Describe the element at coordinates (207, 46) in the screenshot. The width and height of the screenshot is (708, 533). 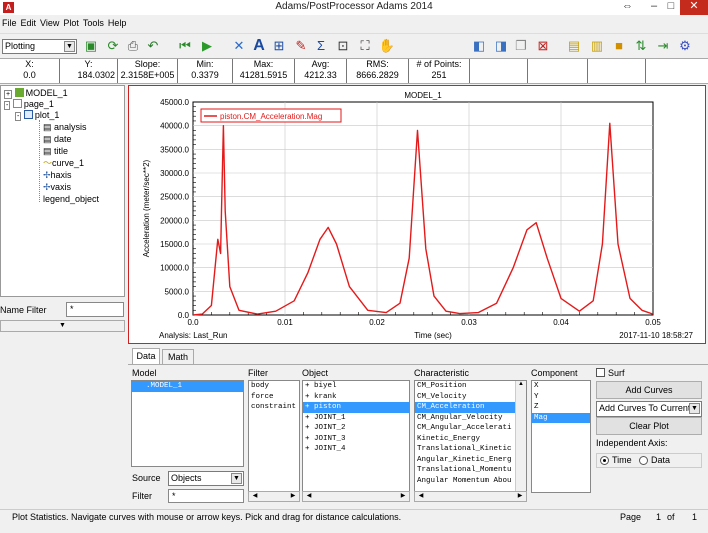
I see `play-icon: ▶` at that location.